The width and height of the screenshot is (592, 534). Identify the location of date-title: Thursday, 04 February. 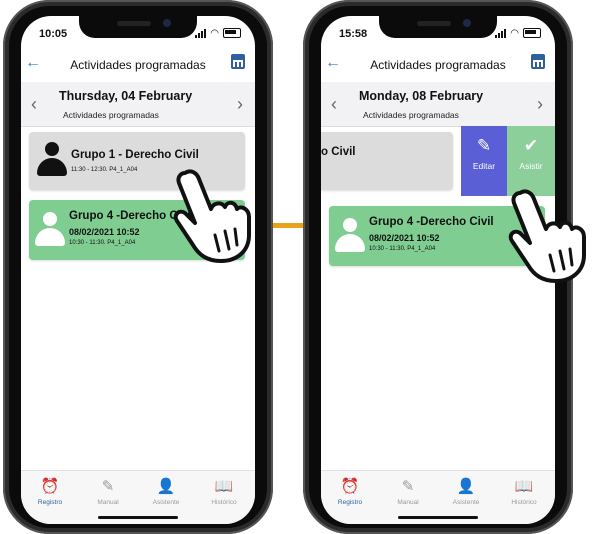
(126, 96).